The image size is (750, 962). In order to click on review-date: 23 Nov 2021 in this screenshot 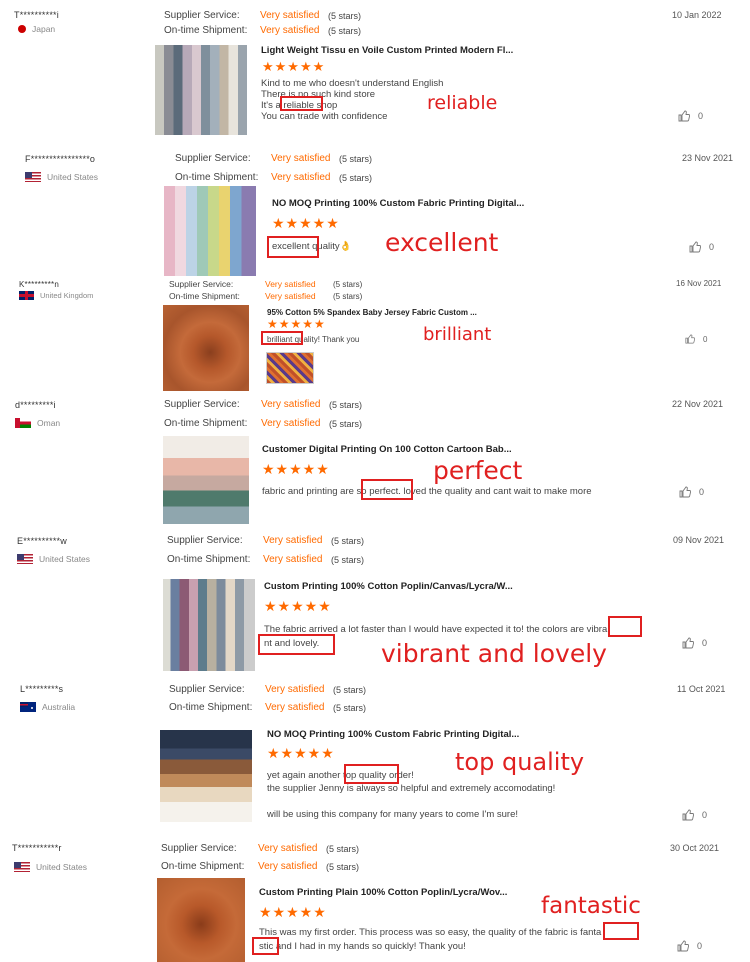, I will do `click(708, 158)`.